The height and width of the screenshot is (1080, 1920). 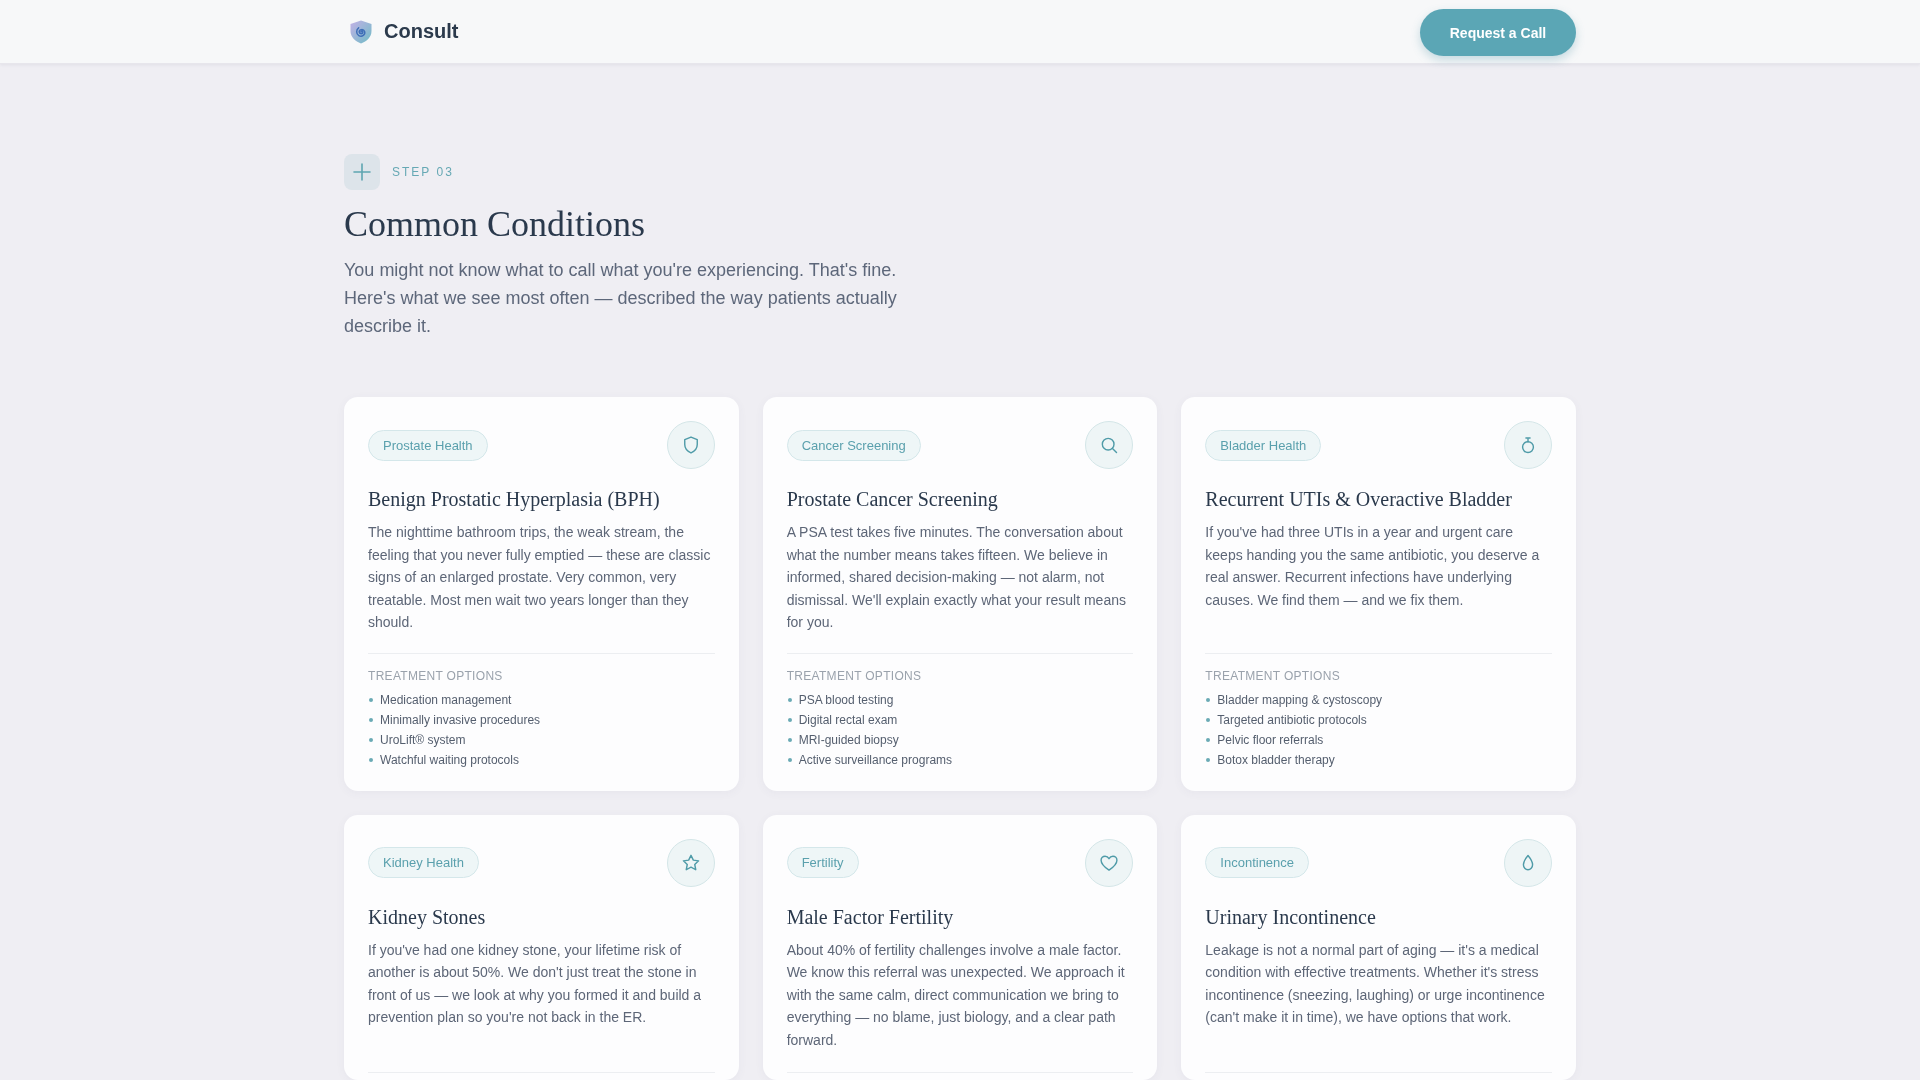 I want to click on treatment-item: Watchful waiting protocols, so click(x=449, y=759).